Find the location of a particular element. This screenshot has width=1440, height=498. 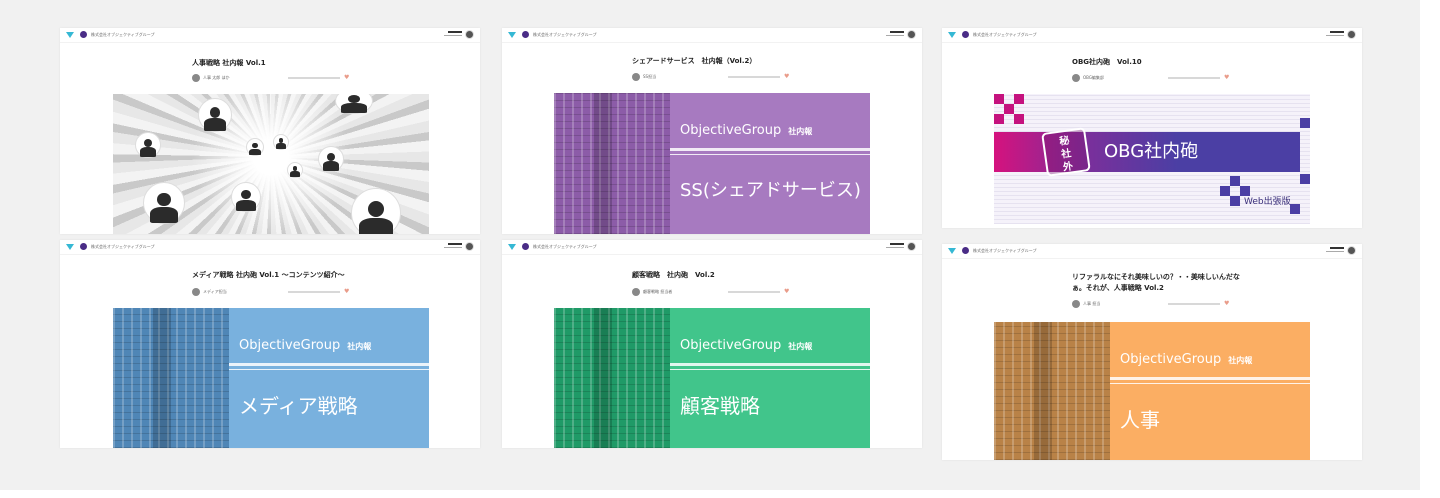

secret-stamp-icon: 秘社外 is located at coordinates (1066, 152).